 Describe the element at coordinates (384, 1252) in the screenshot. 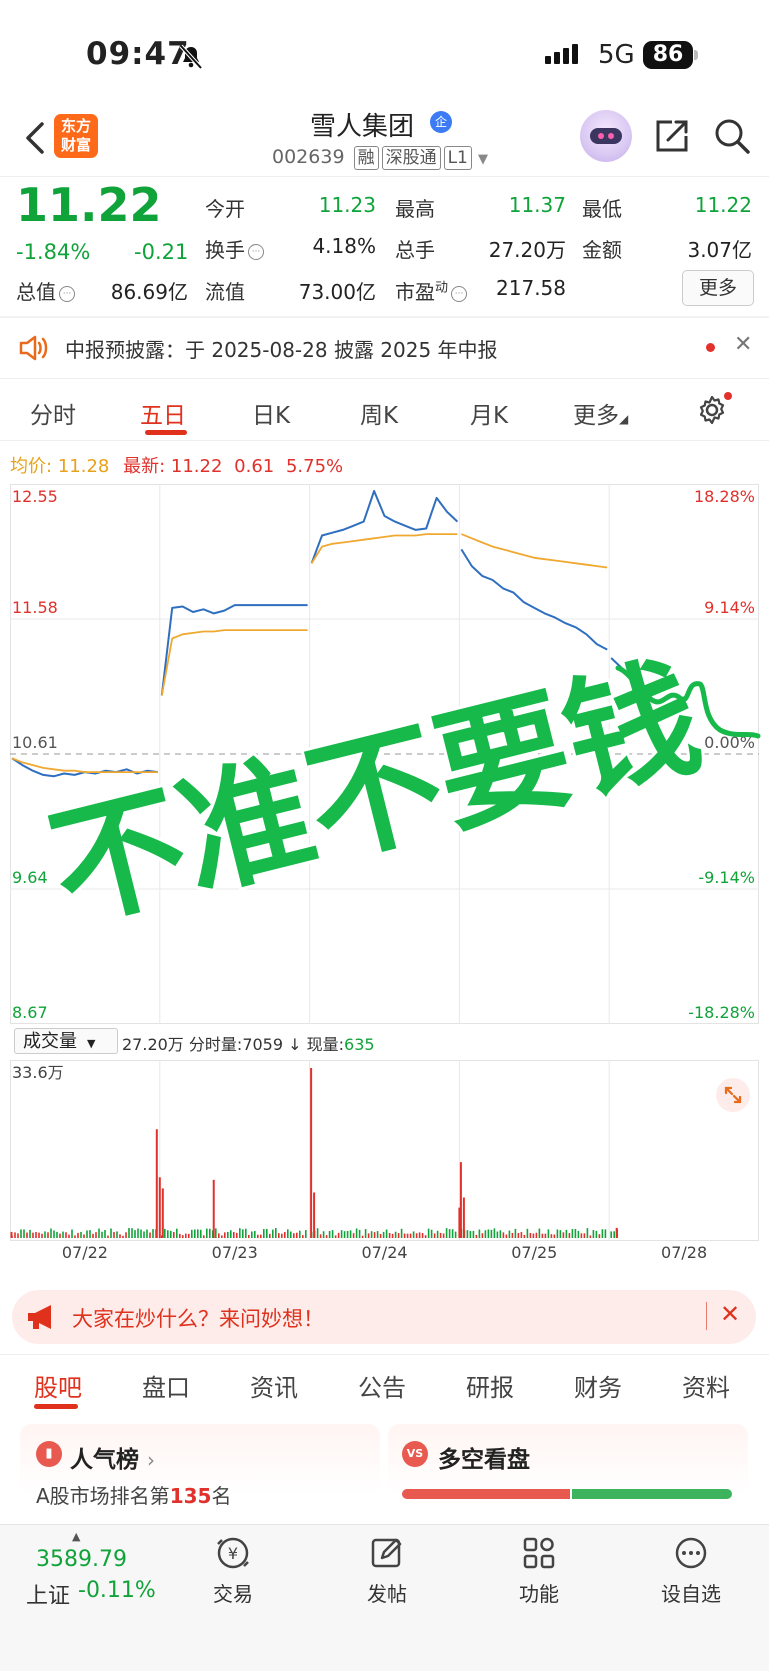

I see `x-date-label: 07/24` at that location.